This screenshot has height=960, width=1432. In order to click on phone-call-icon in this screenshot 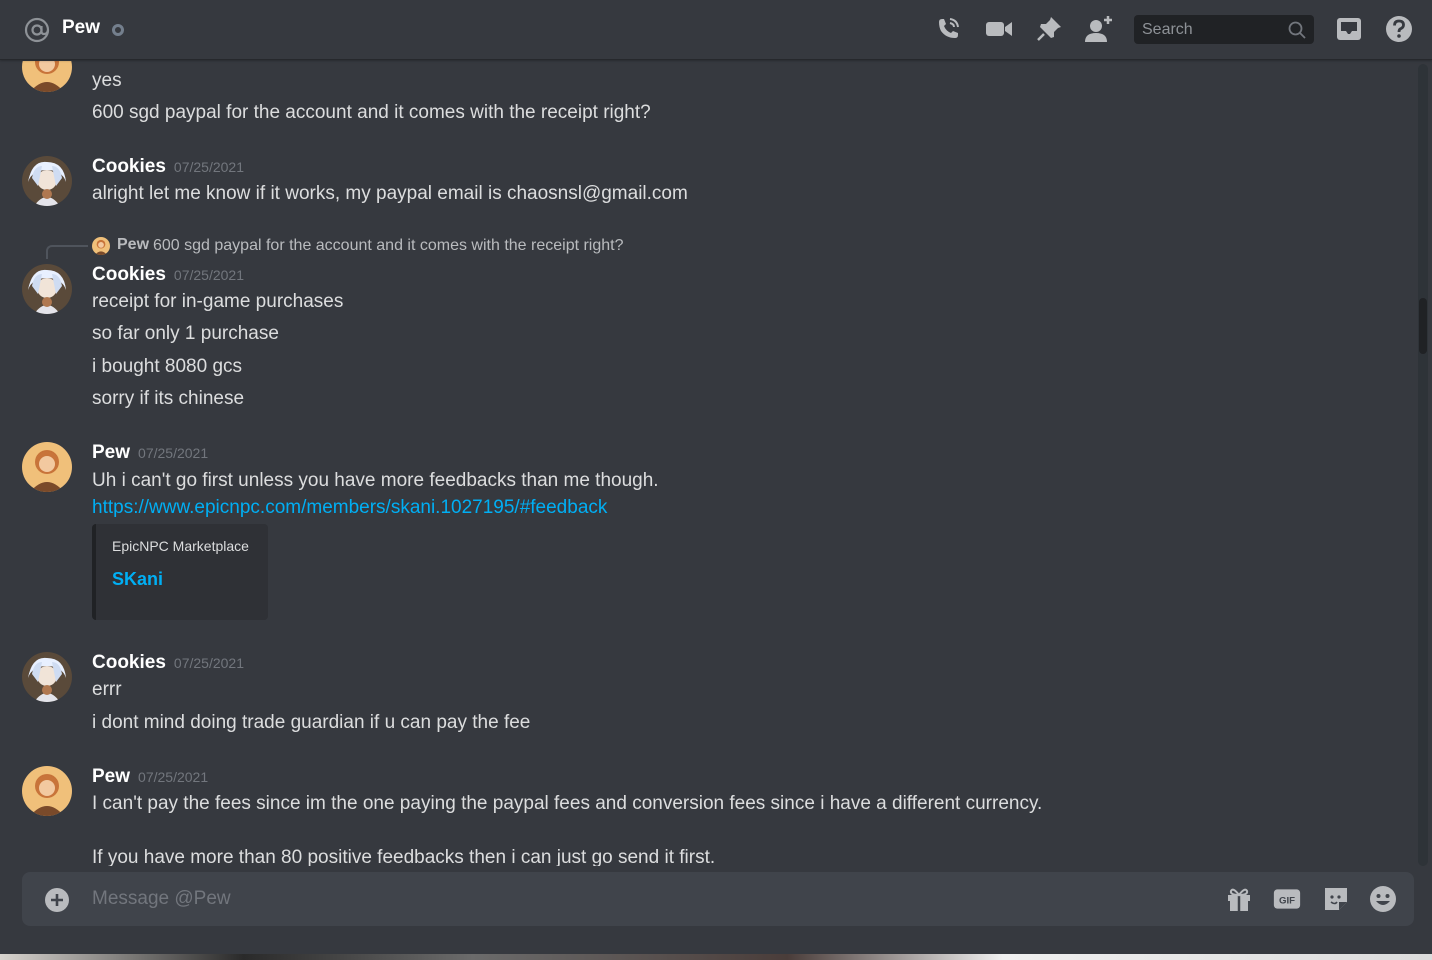, I will do `click(948, 29)`.